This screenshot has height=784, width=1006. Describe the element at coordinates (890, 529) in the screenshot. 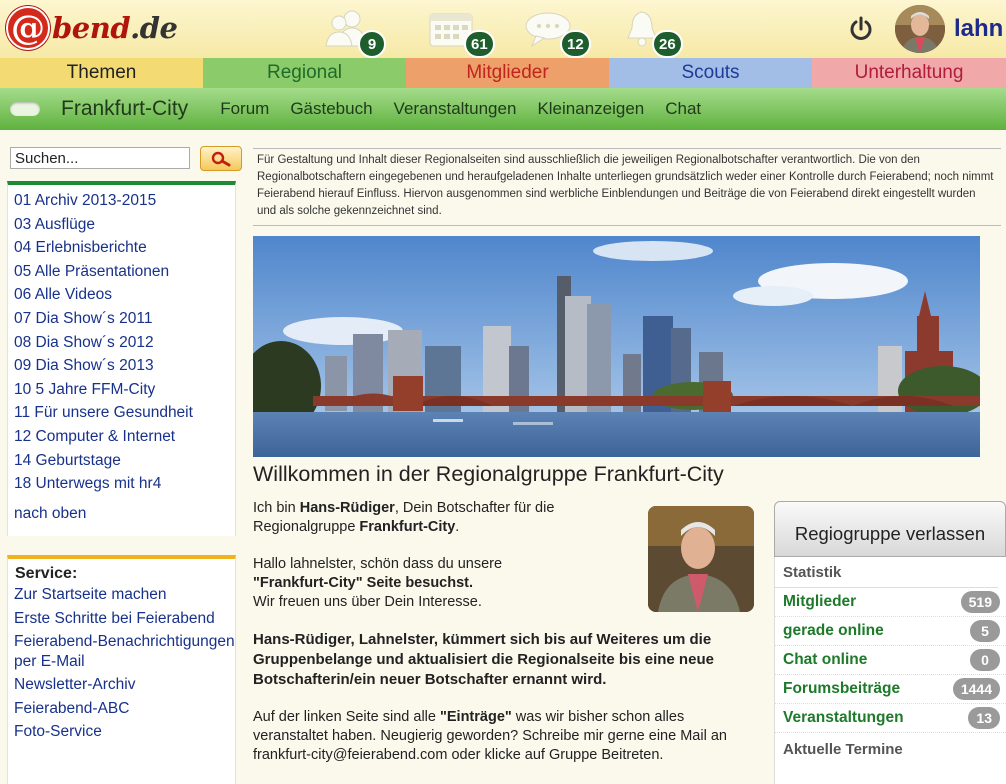

I see `leave-group-button: Regiogruppe verlassen` at that location.